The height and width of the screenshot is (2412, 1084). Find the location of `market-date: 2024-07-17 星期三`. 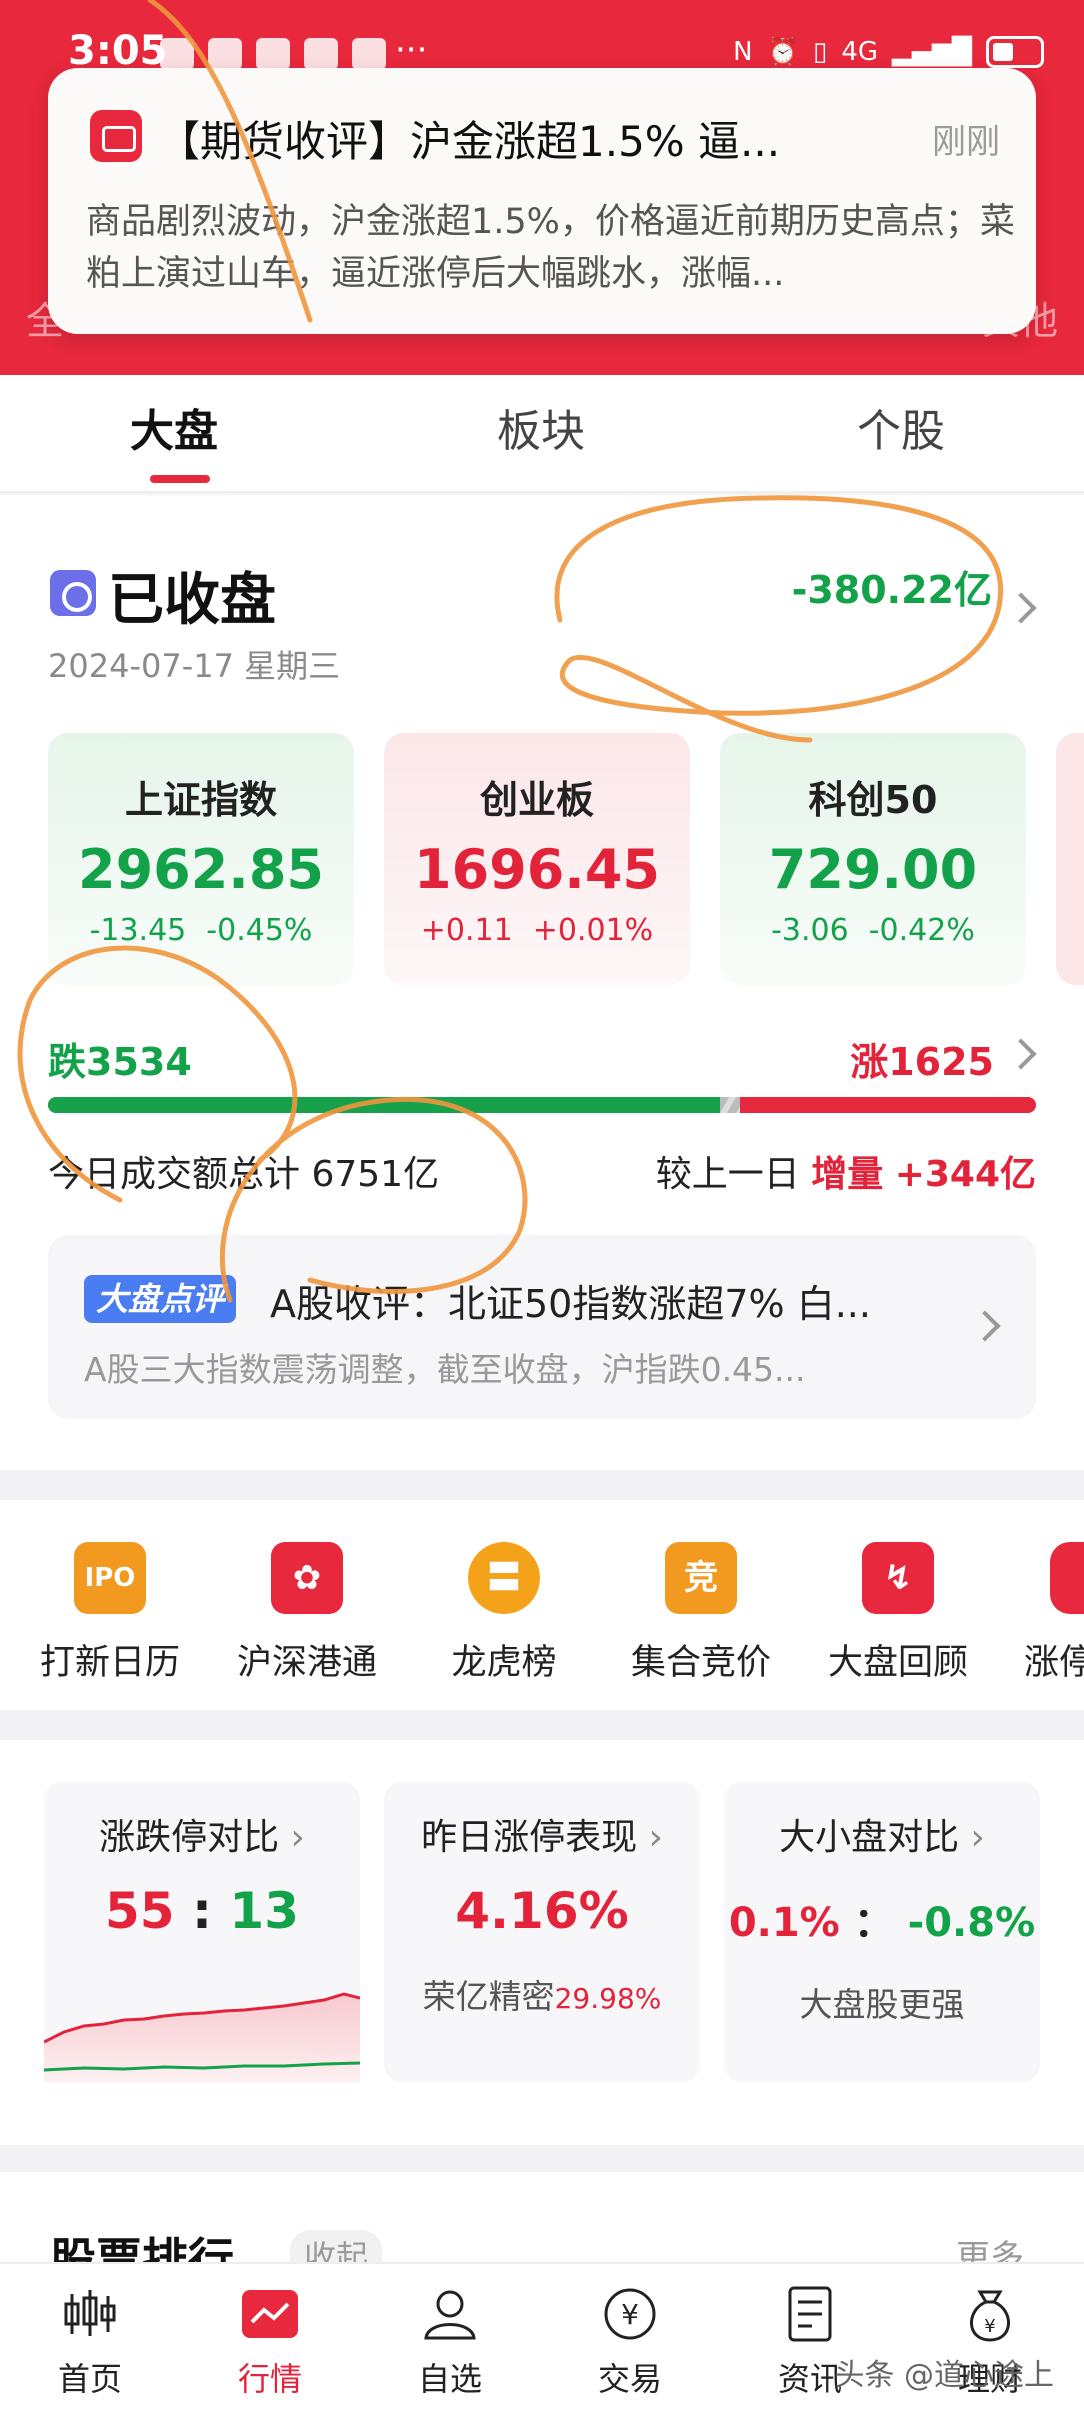

market-date: 2024-07-17 星期三 is located at coordinates (194, 666).